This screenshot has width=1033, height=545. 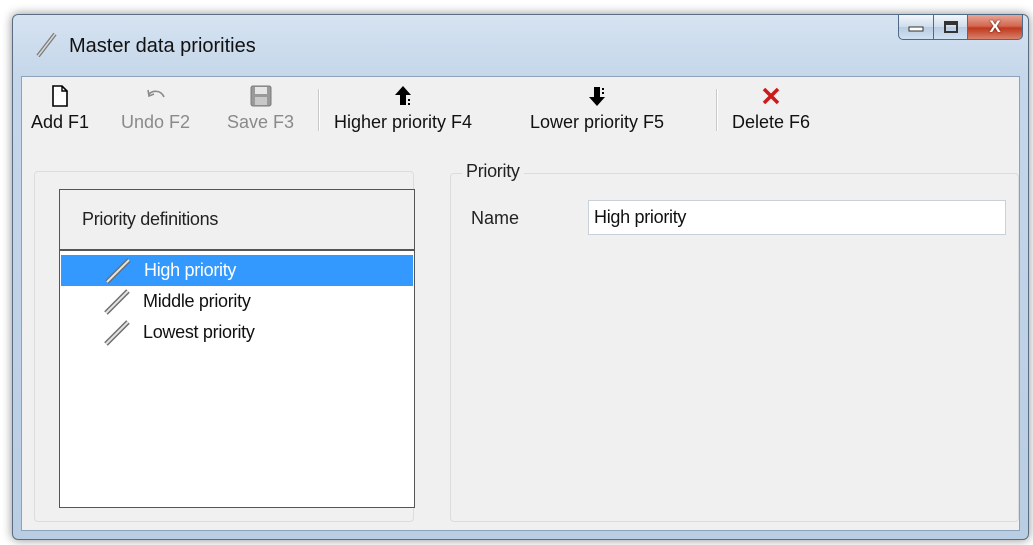 I want to click on name-field, so click(x=797, y=217).